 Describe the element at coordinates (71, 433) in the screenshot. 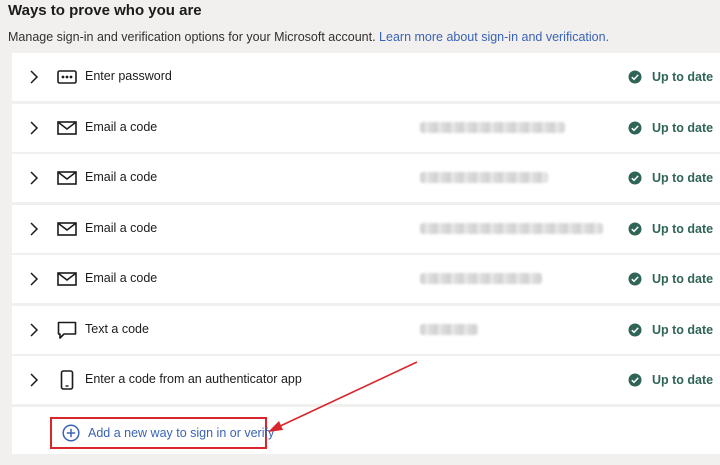

I see `plus-circle-icon` at that location.